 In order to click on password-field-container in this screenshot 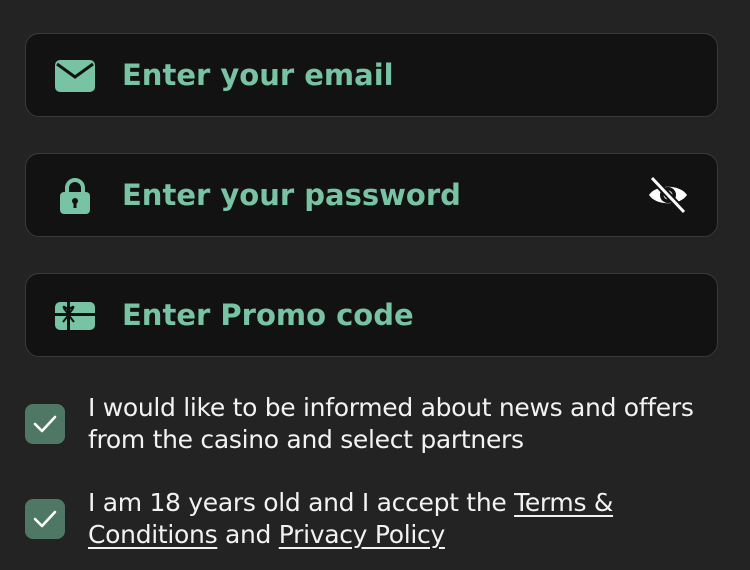, I will do `click(371, 195)`.